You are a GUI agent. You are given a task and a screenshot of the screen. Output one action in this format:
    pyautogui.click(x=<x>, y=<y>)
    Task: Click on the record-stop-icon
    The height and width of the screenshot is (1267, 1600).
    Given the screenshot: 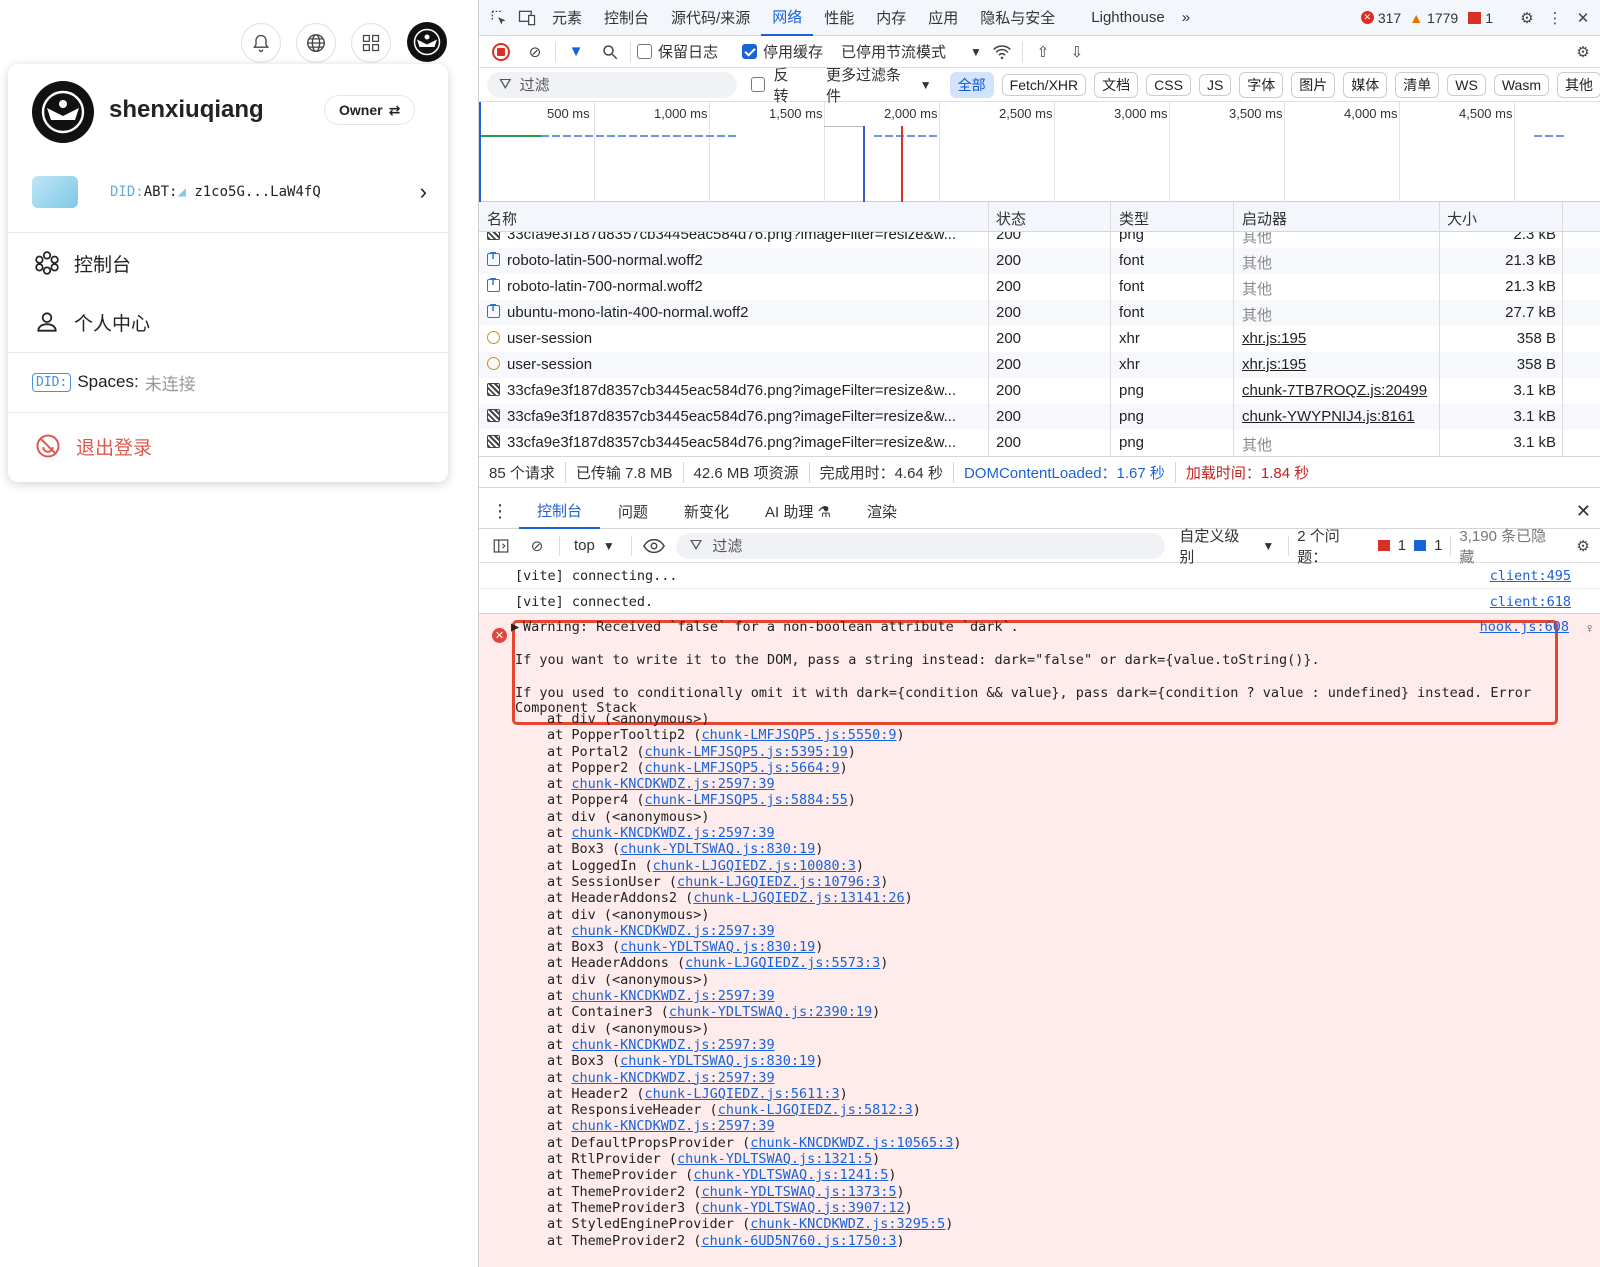 What is the action you would take?
    pyautogui.click(x=501, y=52)
    